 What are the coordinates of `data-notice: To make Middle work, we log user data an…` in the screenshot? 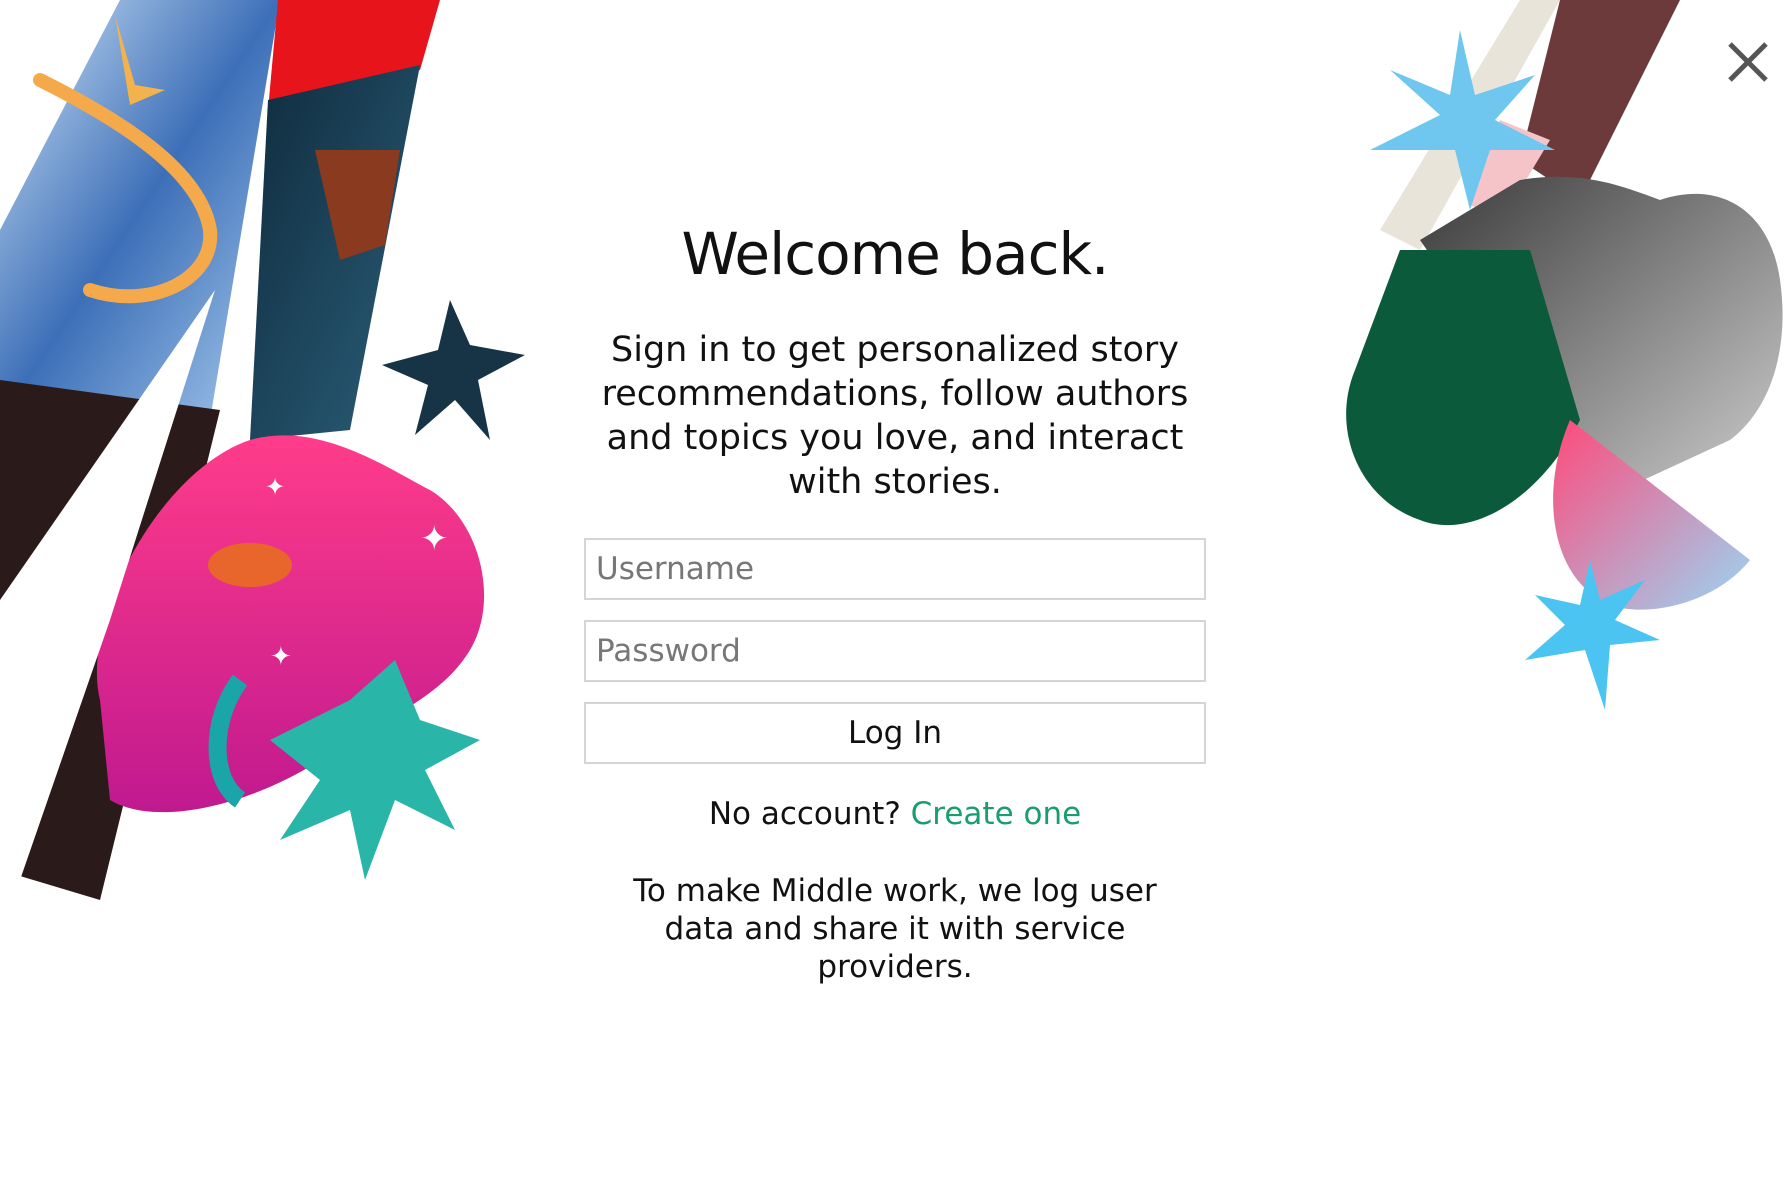 It's located at (895, 928).